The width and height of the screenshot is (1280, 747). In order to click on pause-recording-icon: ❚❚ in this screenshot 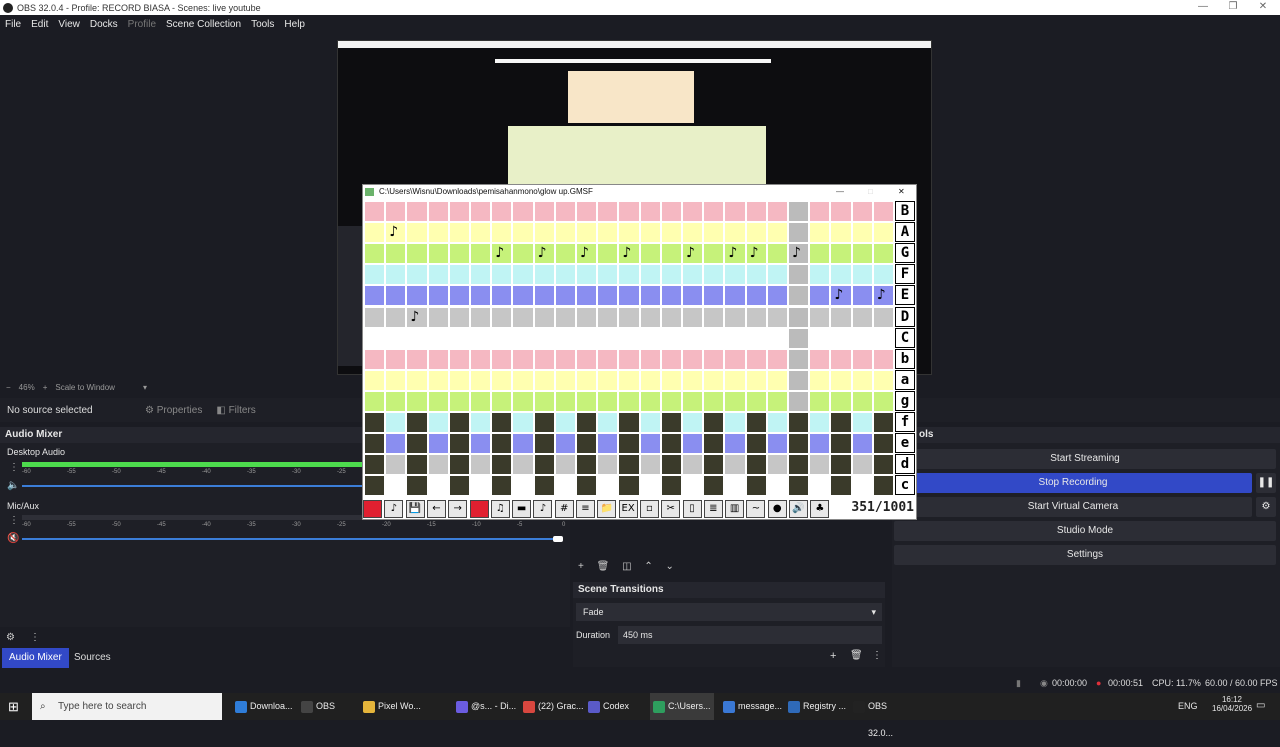, I will do `click(1266, 483)`.